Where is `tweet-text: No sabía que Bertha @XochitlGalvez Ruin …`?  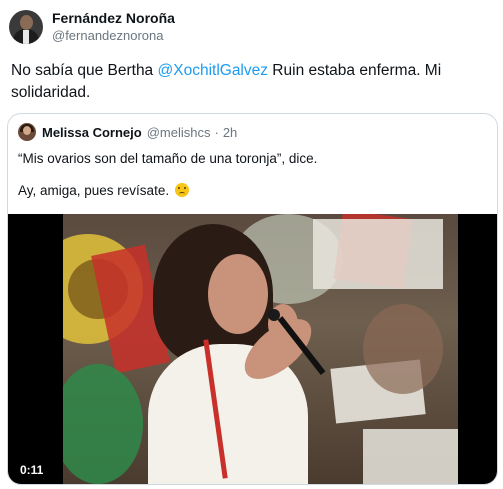 tweet-text: No sabía que Bertha @XochitlGalvez Ruin … is located at coordinates (251, 82).